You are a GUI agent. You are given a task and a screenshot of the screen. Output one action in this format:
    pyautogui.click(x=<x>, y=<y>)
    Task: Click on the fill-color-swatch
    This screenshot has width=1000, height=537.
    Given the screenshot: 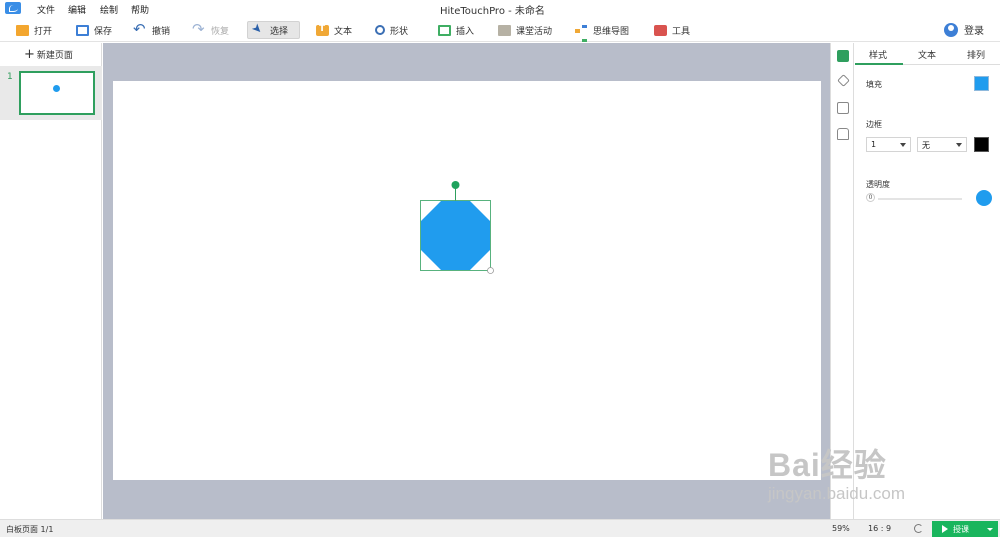 What is the action you would take?
    pyautogui.click(x=981, y=83)
    